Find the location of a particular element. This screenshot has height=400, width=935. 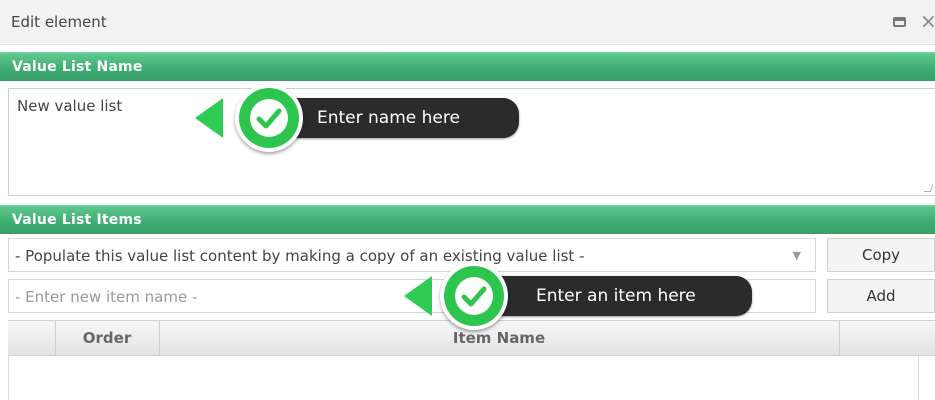

copy-button: Copy is located at coordinates (881, 255).